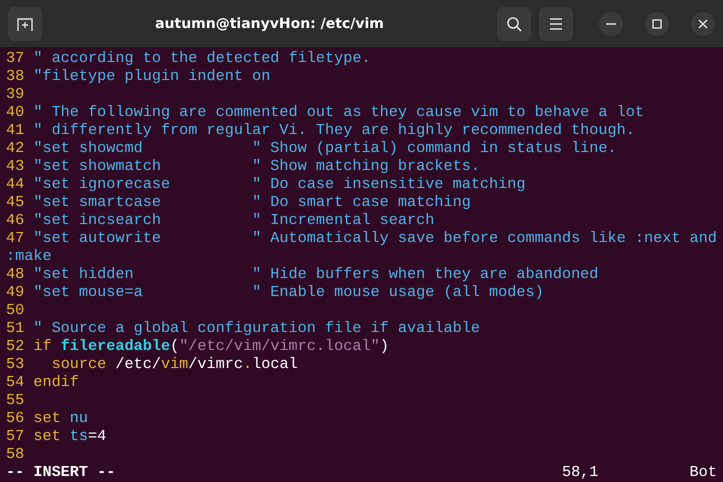 The width and height of the screenshot is (723, 482). Describe the element at coordinates (29, 256) in the screenshot. I see `code-line: :make` at that location.